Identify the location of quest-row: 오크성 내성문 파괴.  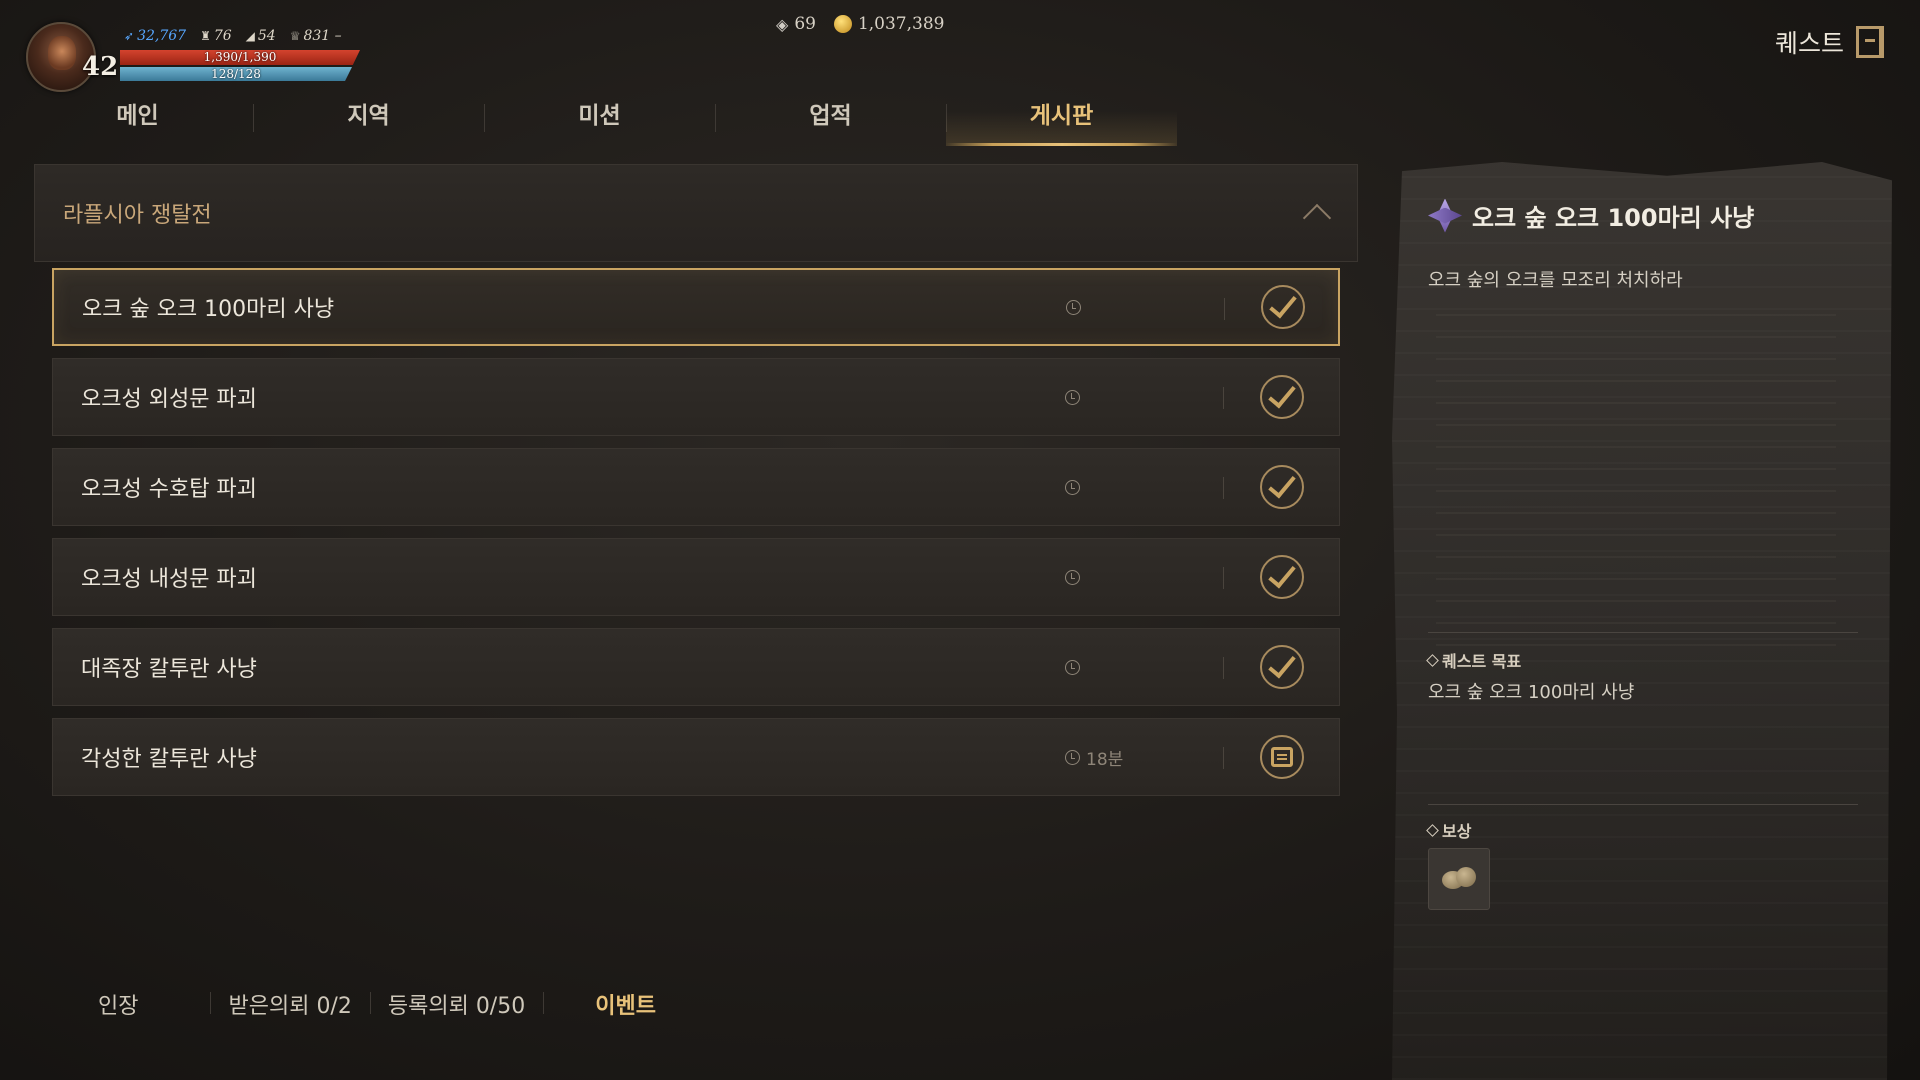
(696, 577).